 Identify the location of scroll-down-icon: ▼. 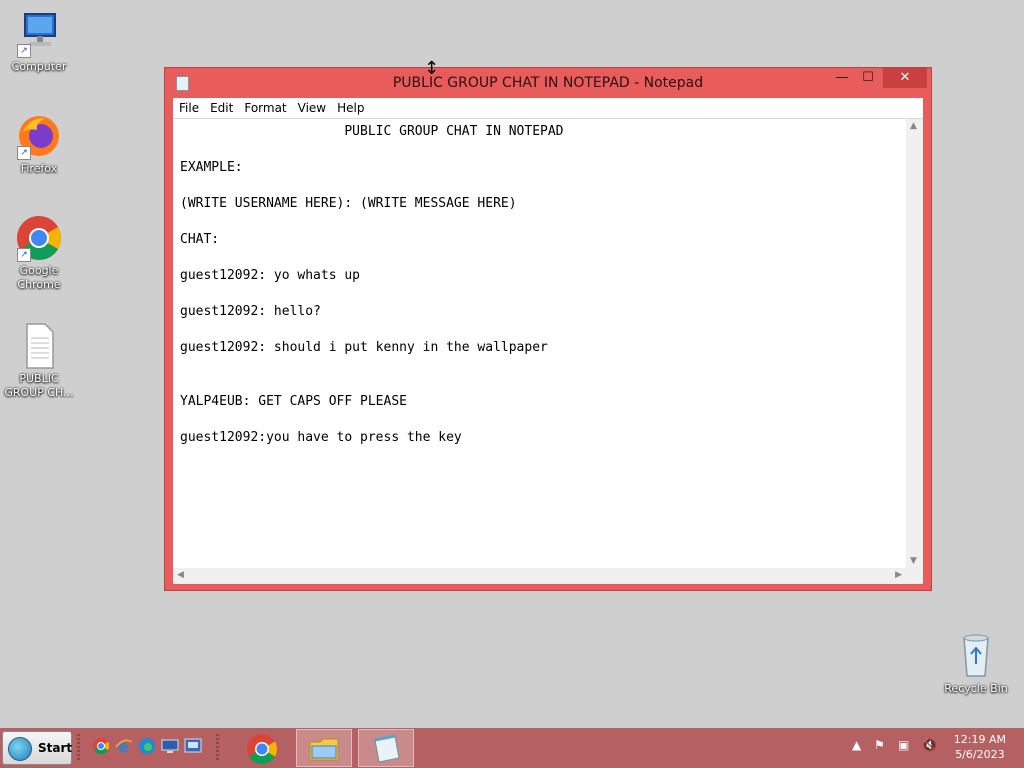
(913, 561).